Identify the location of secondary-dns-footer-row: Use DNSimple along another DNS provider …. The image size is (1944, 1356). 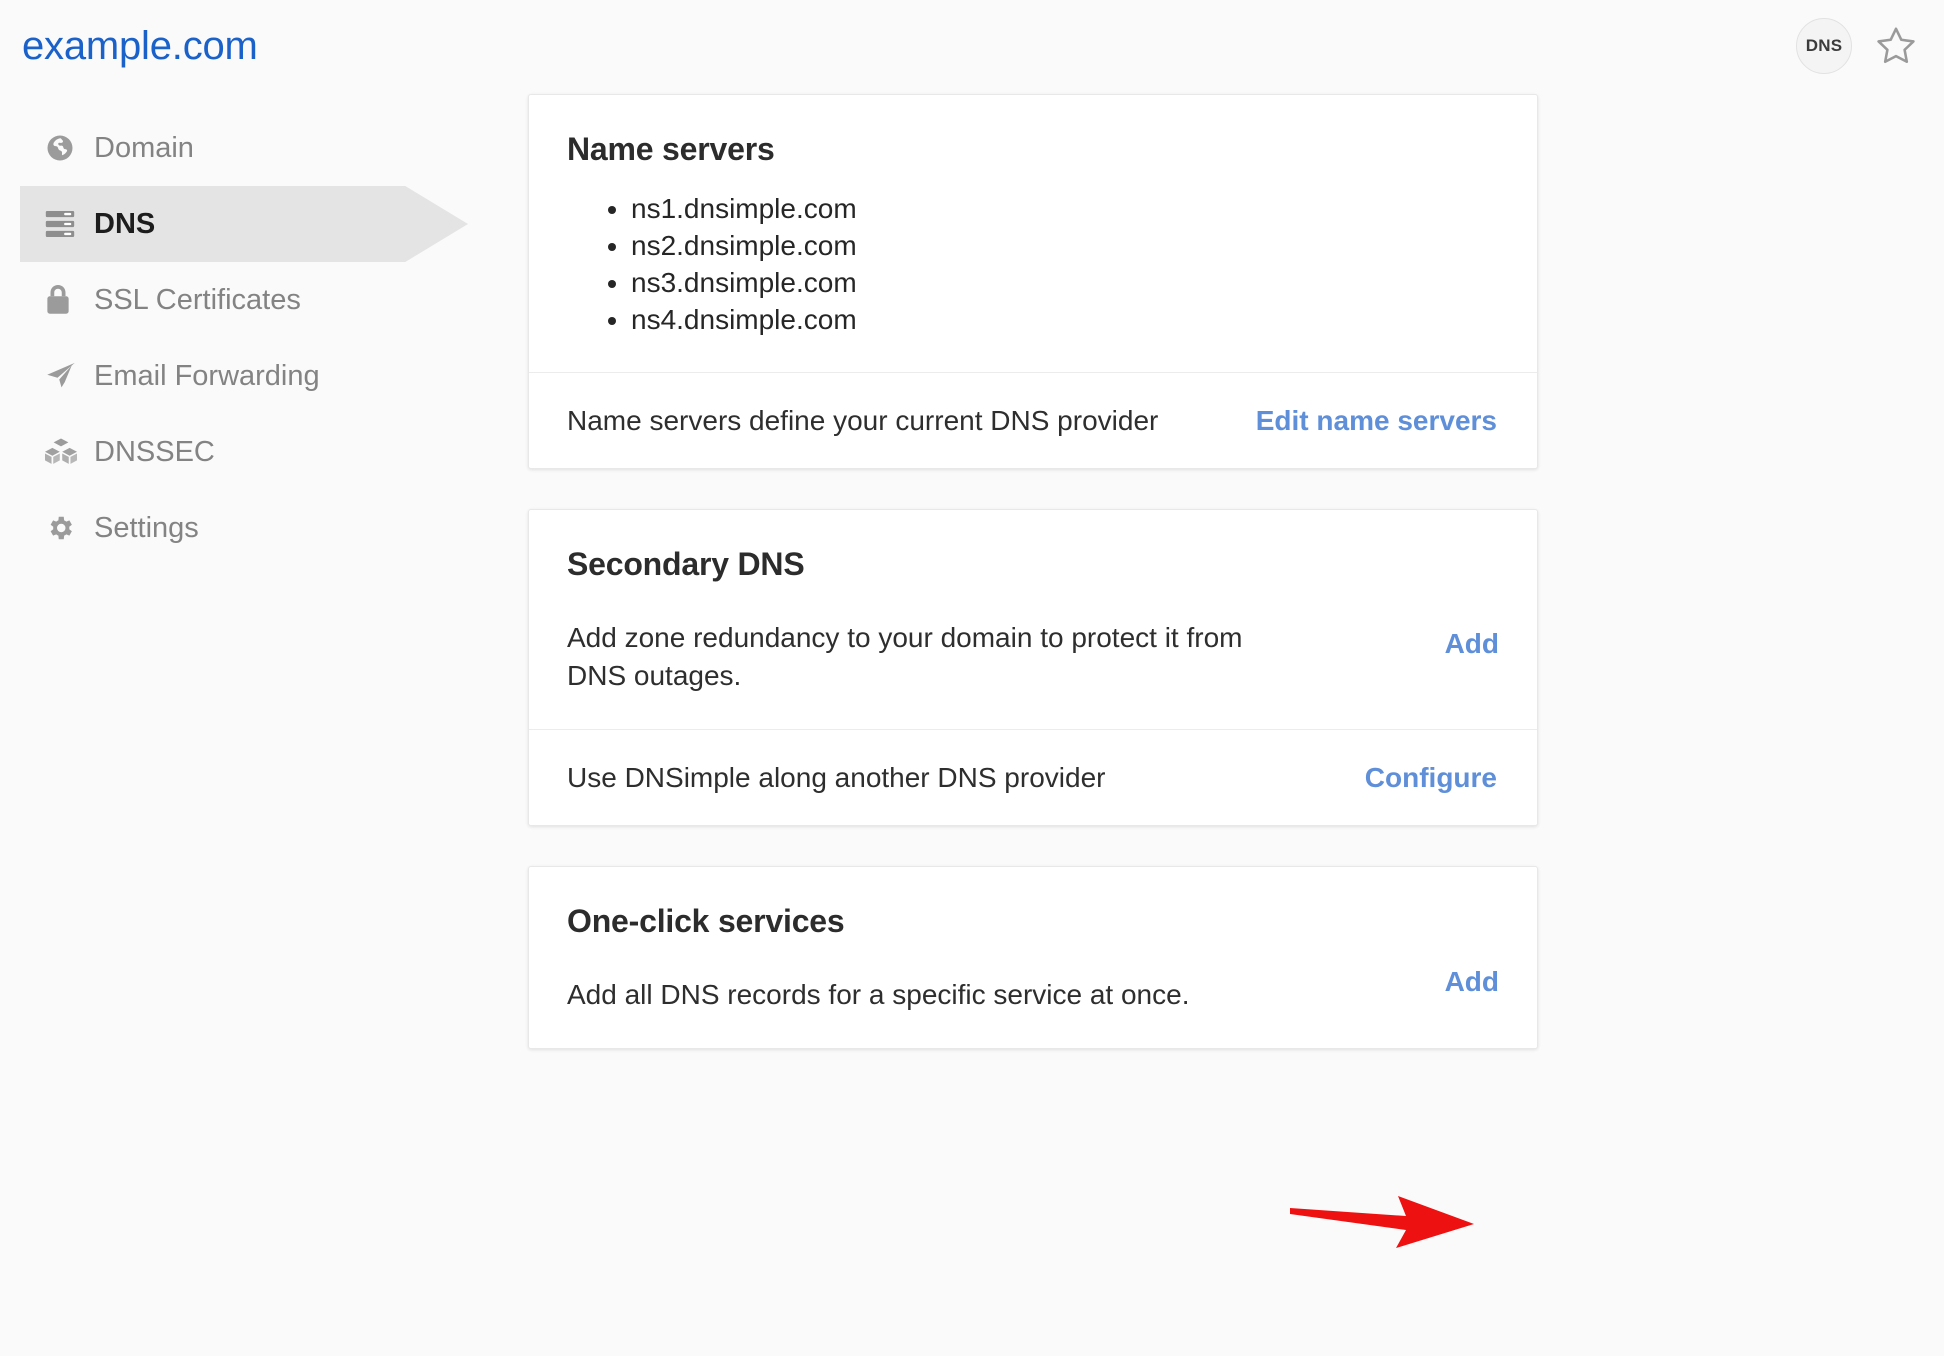
(1033, 777).